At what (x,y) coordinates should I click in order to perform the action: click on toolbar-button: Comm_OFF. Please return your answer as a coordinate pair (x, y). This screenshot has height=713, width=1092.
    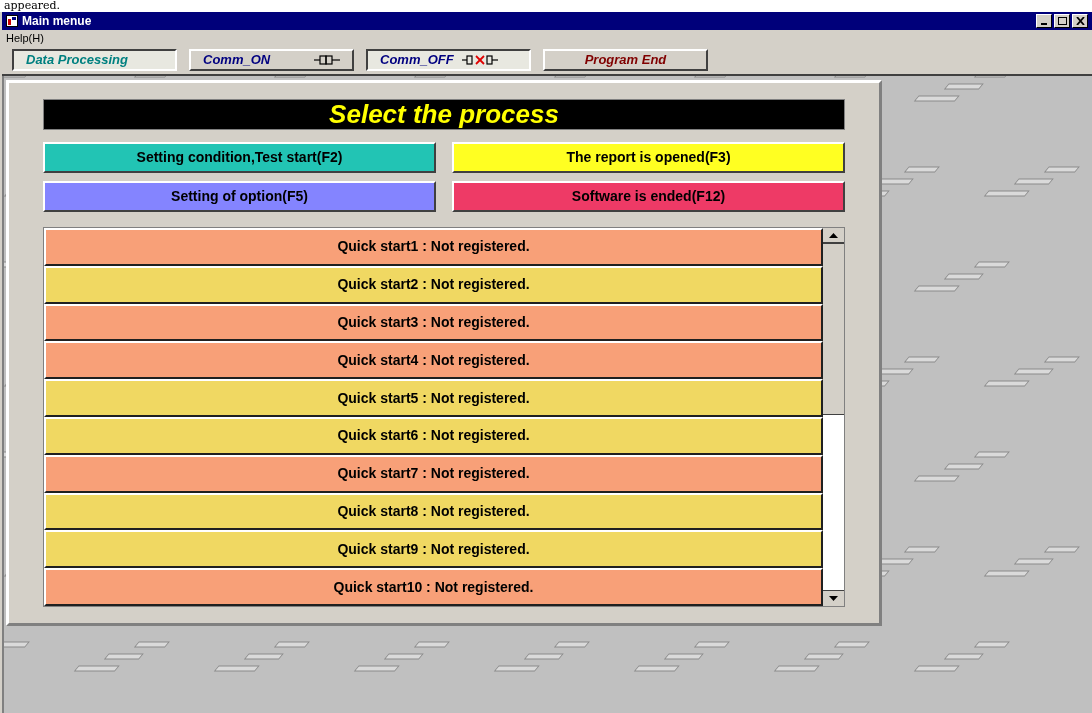
    Looking at the image, I should click on (448, 60).